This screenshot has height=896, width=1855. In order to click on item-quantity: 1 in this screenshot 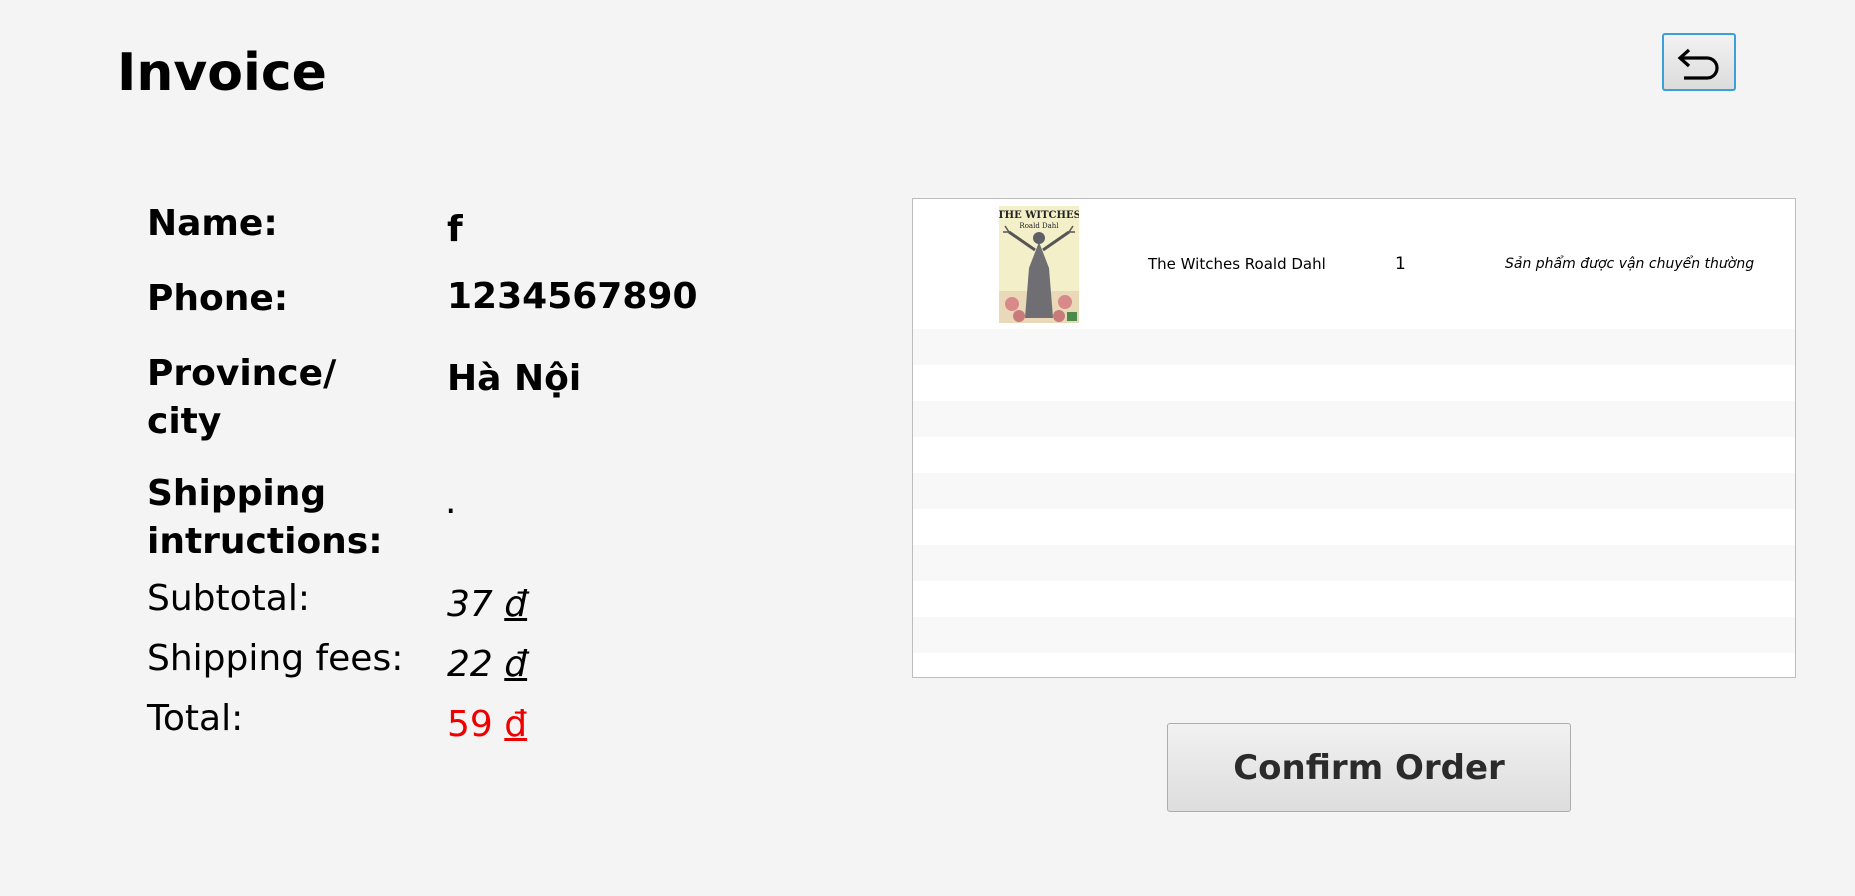, I will do `click(1400, 264)`.